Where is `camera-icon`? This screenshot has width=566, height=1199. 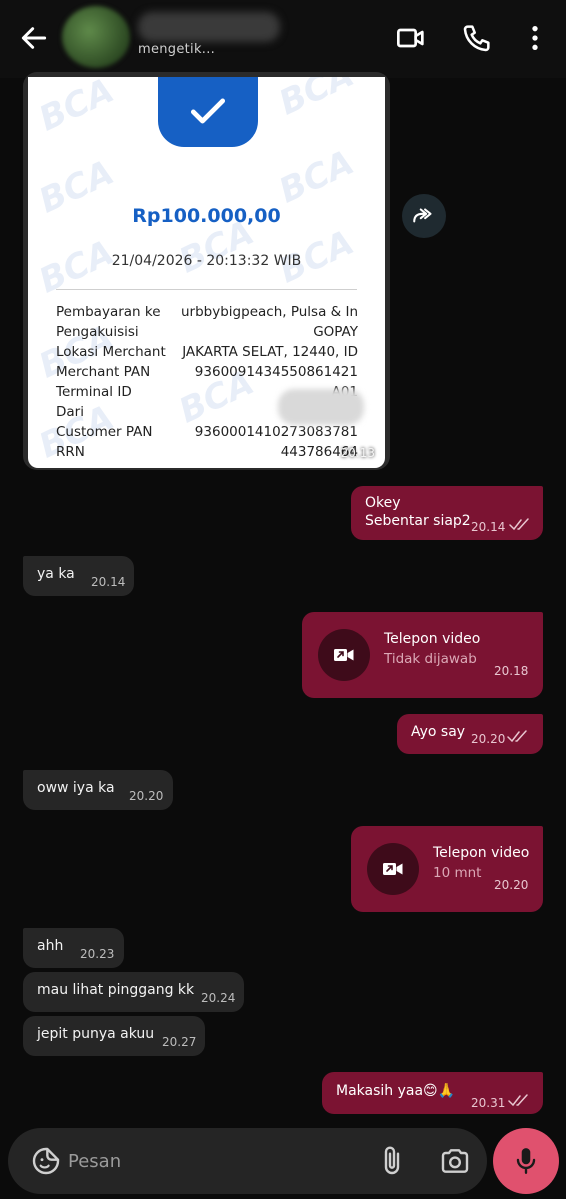 camera-icon is located at coordinates (455, 1161).